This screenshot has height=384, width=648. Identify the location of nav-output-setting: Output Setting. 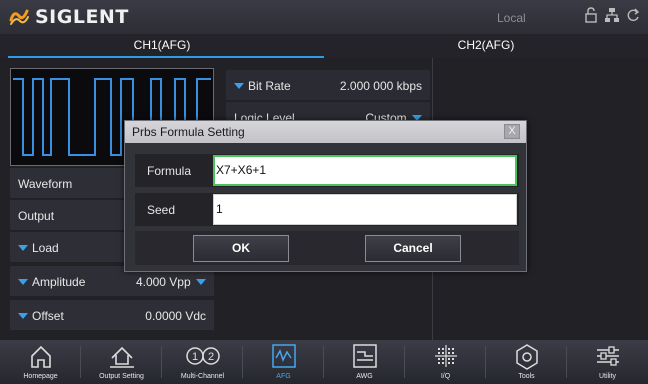
(121, 362).